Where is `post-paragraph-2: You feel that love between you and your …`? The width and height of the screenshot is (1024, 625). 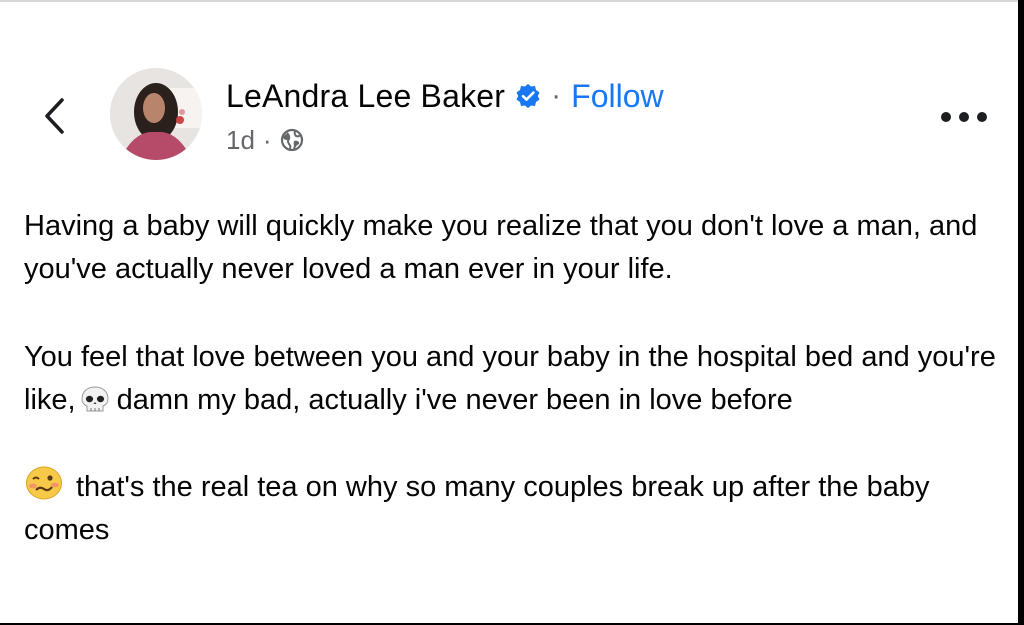
post-paragraph-2: You feel that love between you and your … is located at coordinates (511, 379).